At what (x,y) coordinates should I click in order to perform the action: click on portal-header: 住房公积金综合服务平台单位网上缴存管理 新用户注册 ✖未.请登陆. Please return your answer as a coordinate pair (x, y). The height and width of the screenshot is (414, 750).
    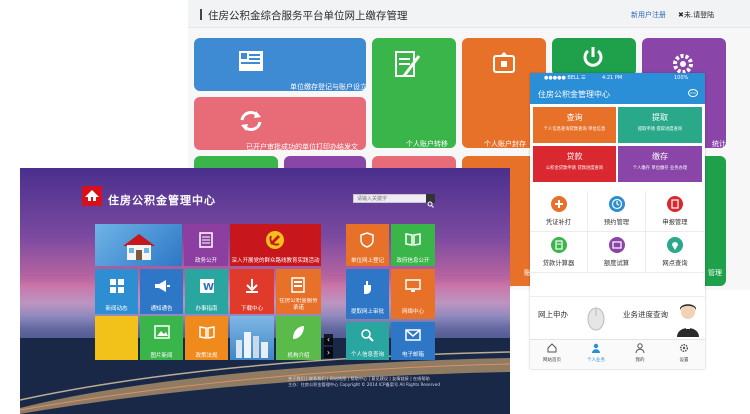
    Looking at the image, I should click on (469, 14).